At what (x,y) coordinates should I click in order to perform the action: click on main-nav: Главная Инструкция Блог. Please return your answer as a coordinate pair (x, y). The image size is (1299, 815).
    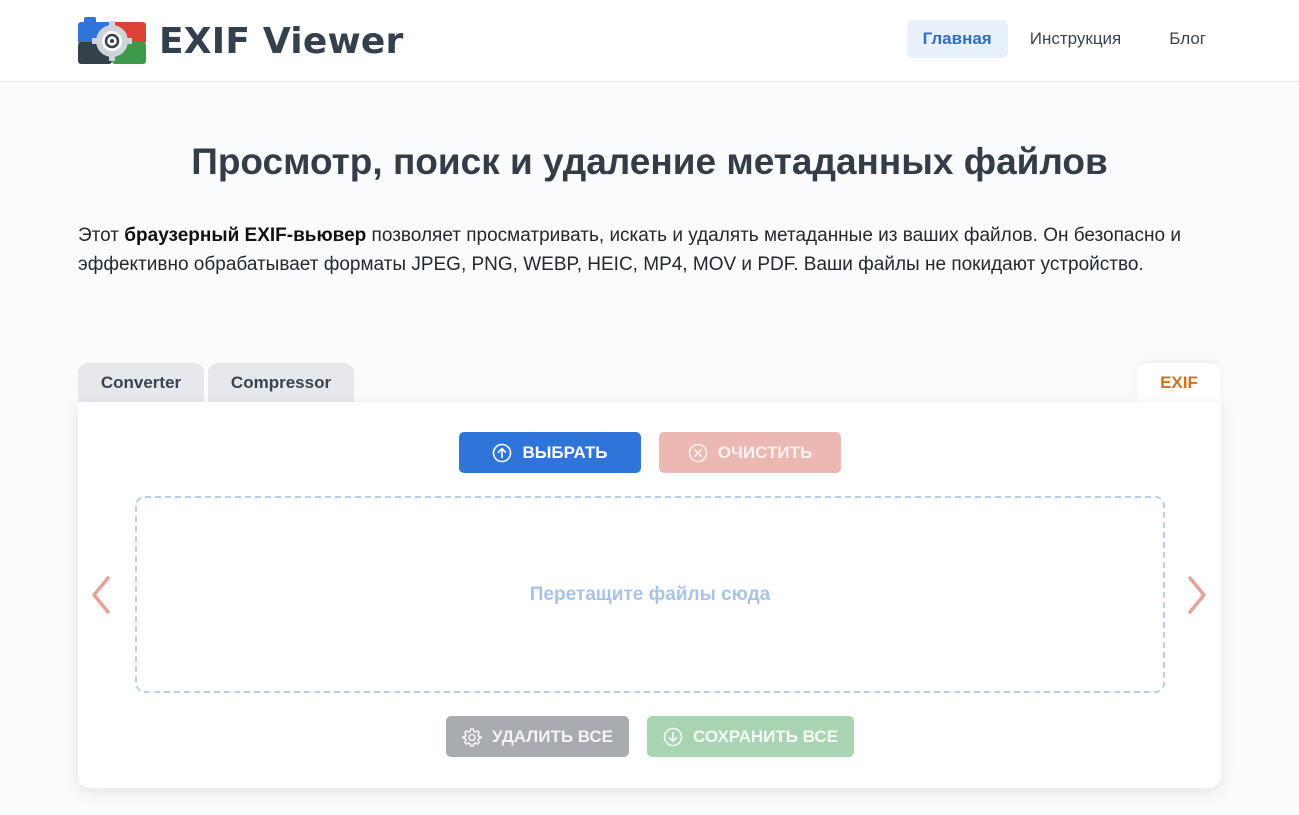
    Looking at the image, I should click on (1064, 39).